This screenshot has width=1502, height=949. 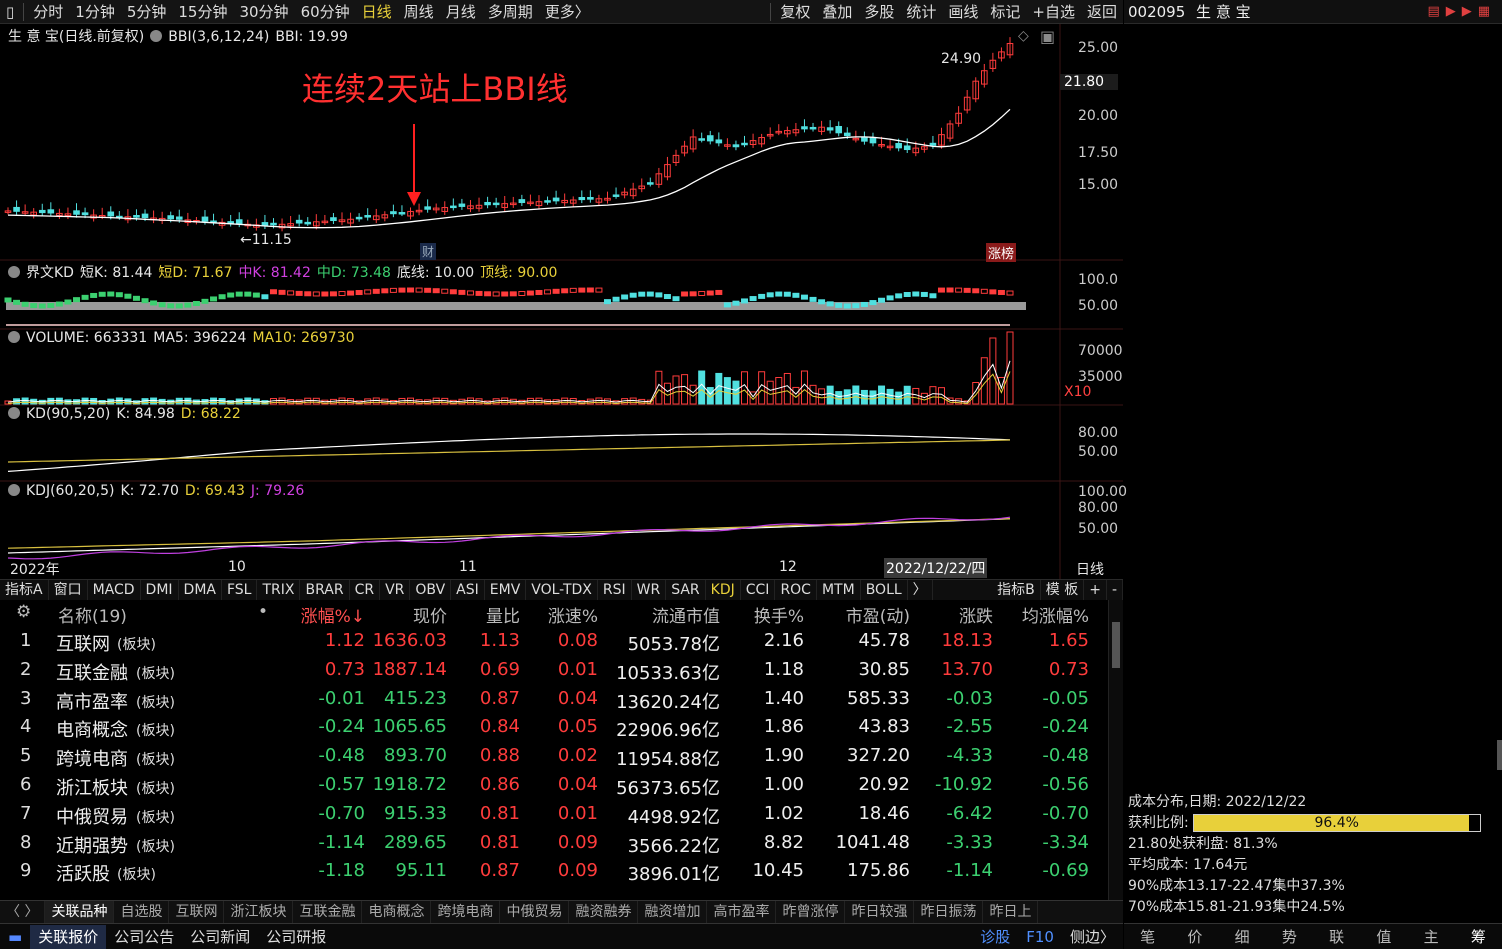 I want to click on indicator-tab: VR, so click(x=395, y=590).